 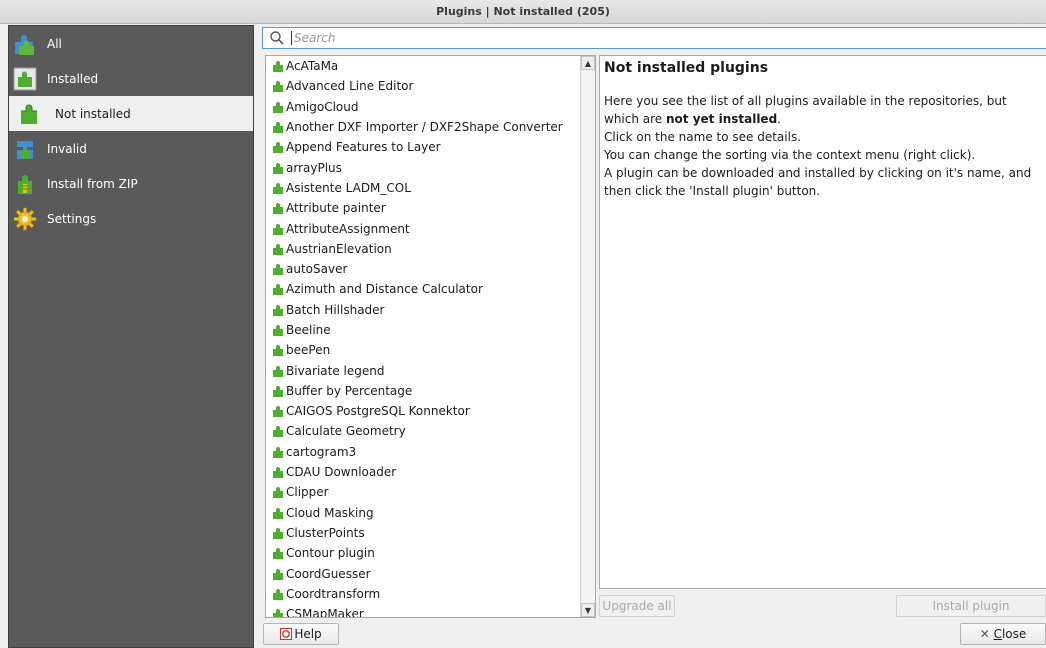 What do you see at coordinates (330, 553) in the screenshot?
I see `plugin-name: Contour plugin` at bounding box center [330, 553].